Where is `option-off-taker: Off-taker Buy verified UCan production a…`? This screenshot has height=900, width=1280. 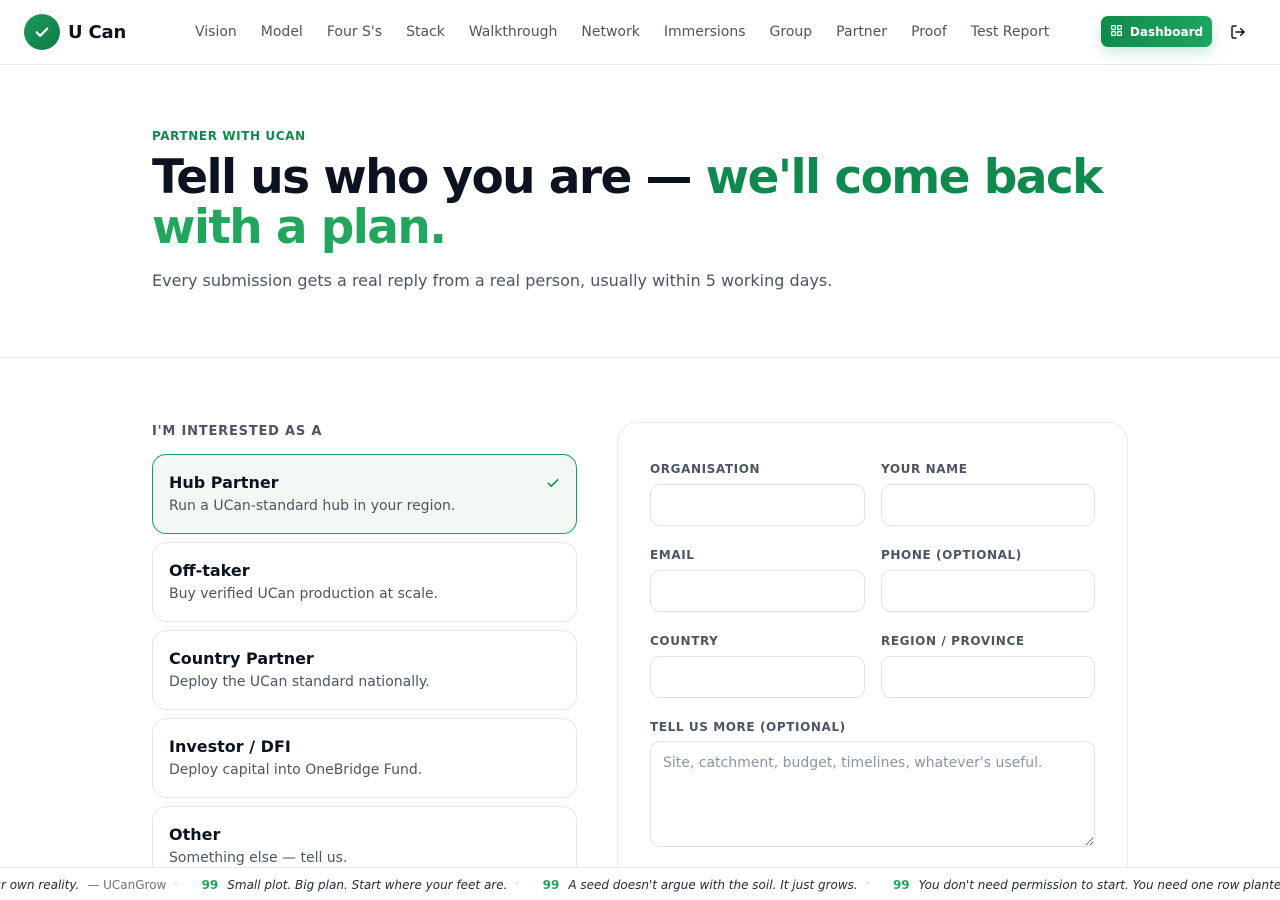 option-off-taker: Off-taker Buy verified UCan production a… is located at coordinates (364, 582).